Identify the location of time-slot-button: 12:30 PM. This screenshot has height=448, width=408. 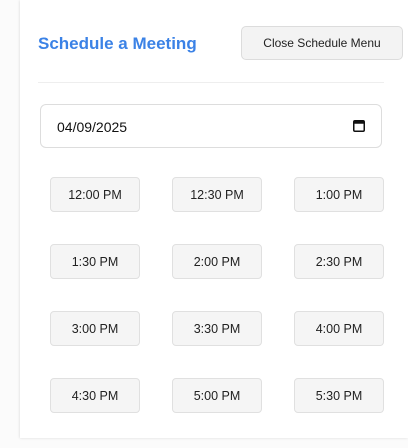
(217, 194).